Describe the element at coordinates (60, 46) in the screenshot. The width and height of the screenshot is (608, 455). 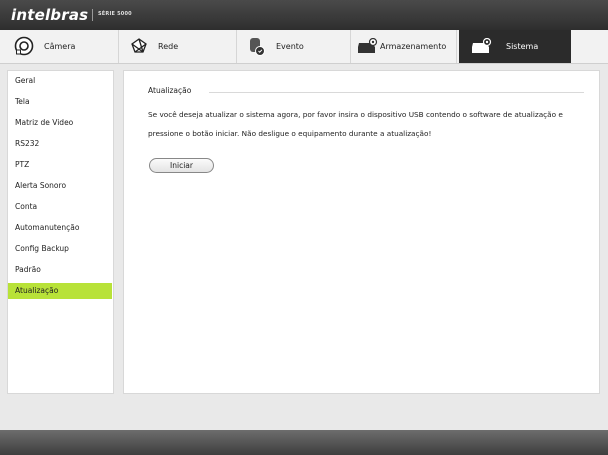
I see `tab-label: Câmera` at that location.